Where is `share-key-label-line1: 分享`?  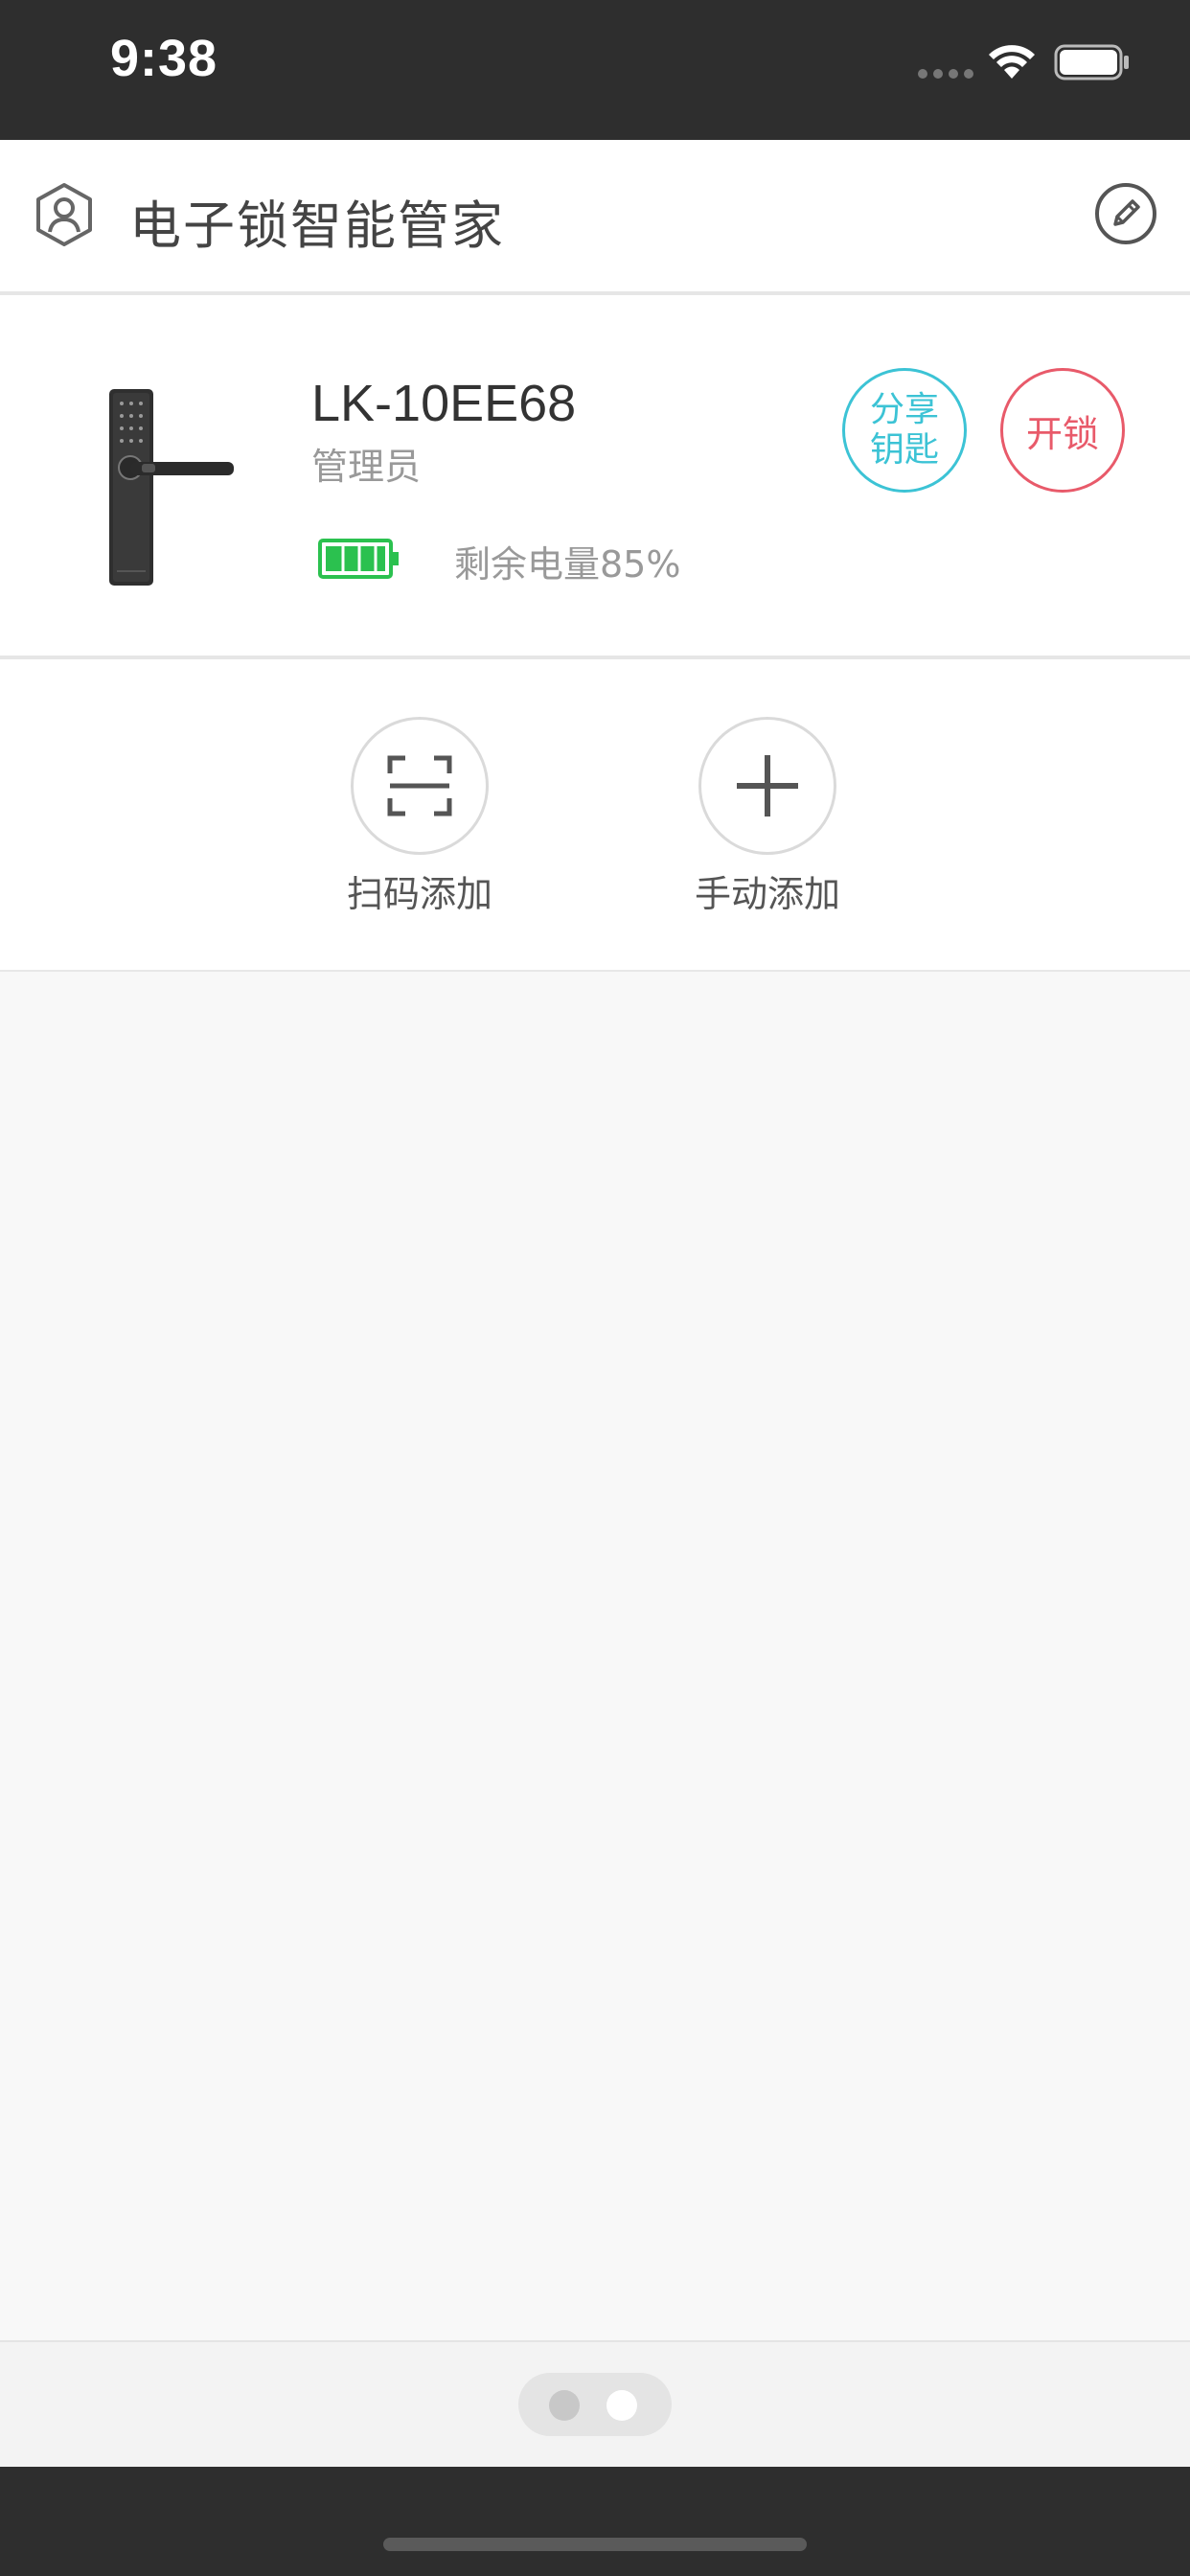
share-key-label-line1: 分享 is located at coordinates (904, 409).